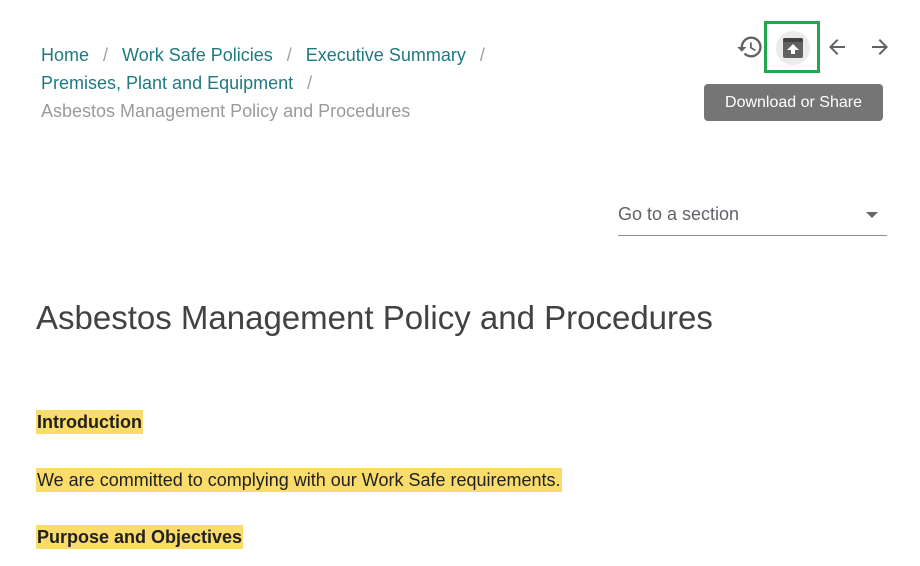 The height and width of the screenshot is (566, 920). What do you see at coordinates (679, 214) in the screenshot?
I see `section-select-placeholder: Go to a section` at bounding box center [679, 214].